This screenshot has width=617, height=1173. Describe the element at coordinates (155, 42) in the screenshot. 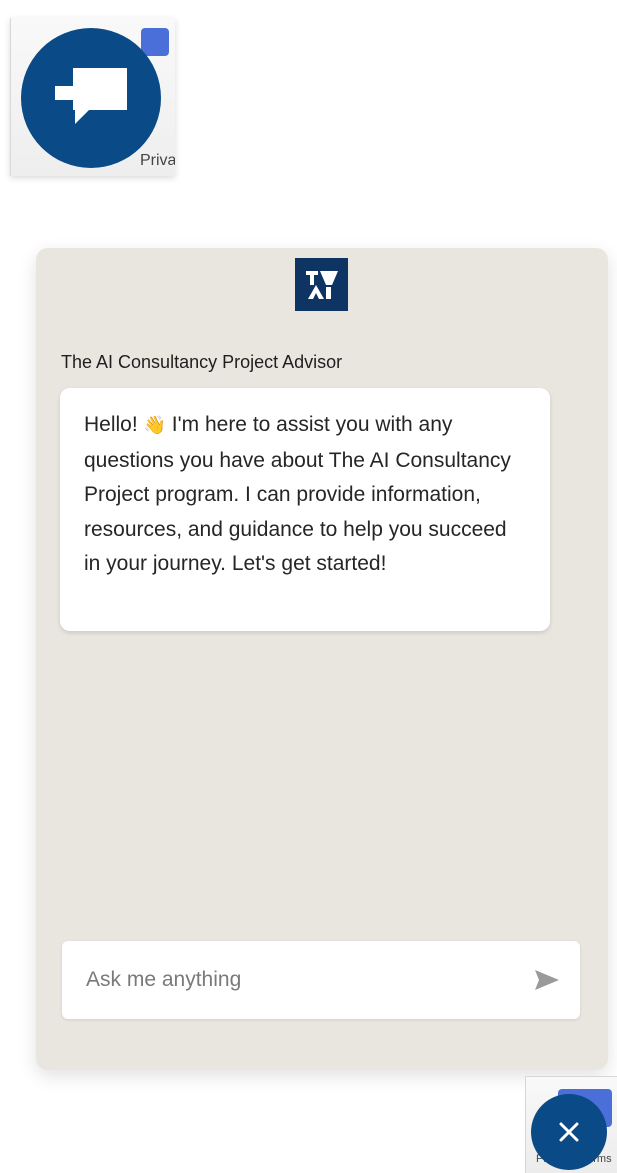

I see `recaptcha-logo-icon` at that location.